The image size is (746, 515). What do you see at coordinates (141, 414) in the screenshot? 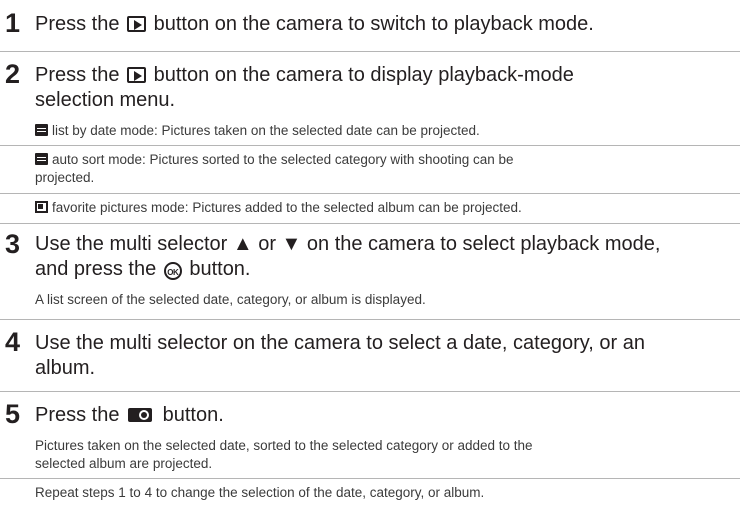
I see `projector-button-icon` at bounding box center [141, 414].